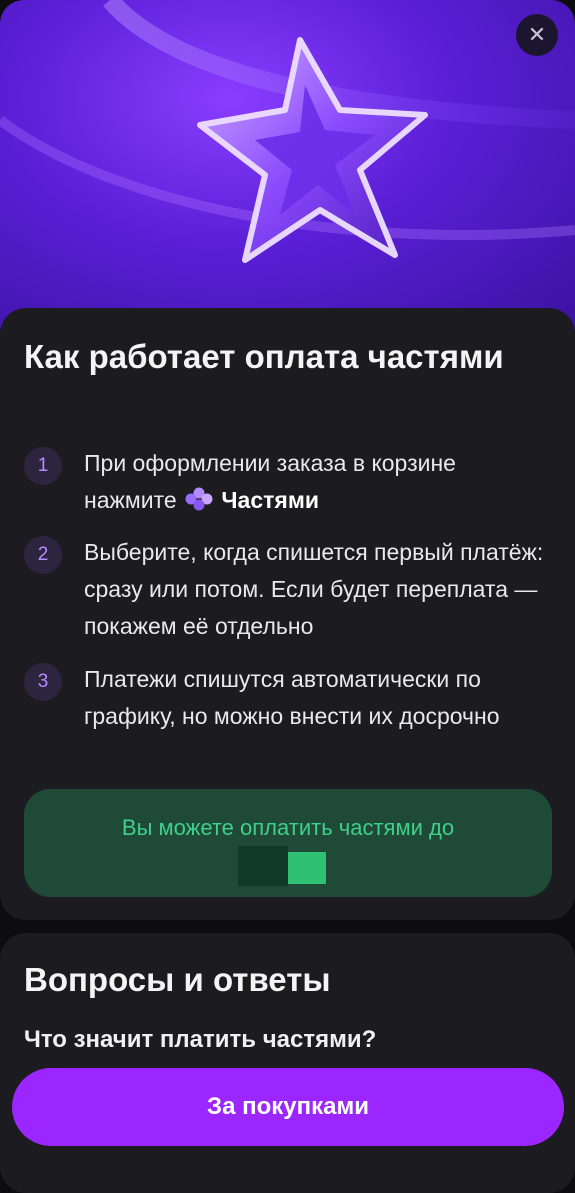 This screenshot has height=1193, width=575. What do you see at coordinates (270, 500) in the screenshot?
I see `parts-label: Частями` at bounding box center [270, 500].